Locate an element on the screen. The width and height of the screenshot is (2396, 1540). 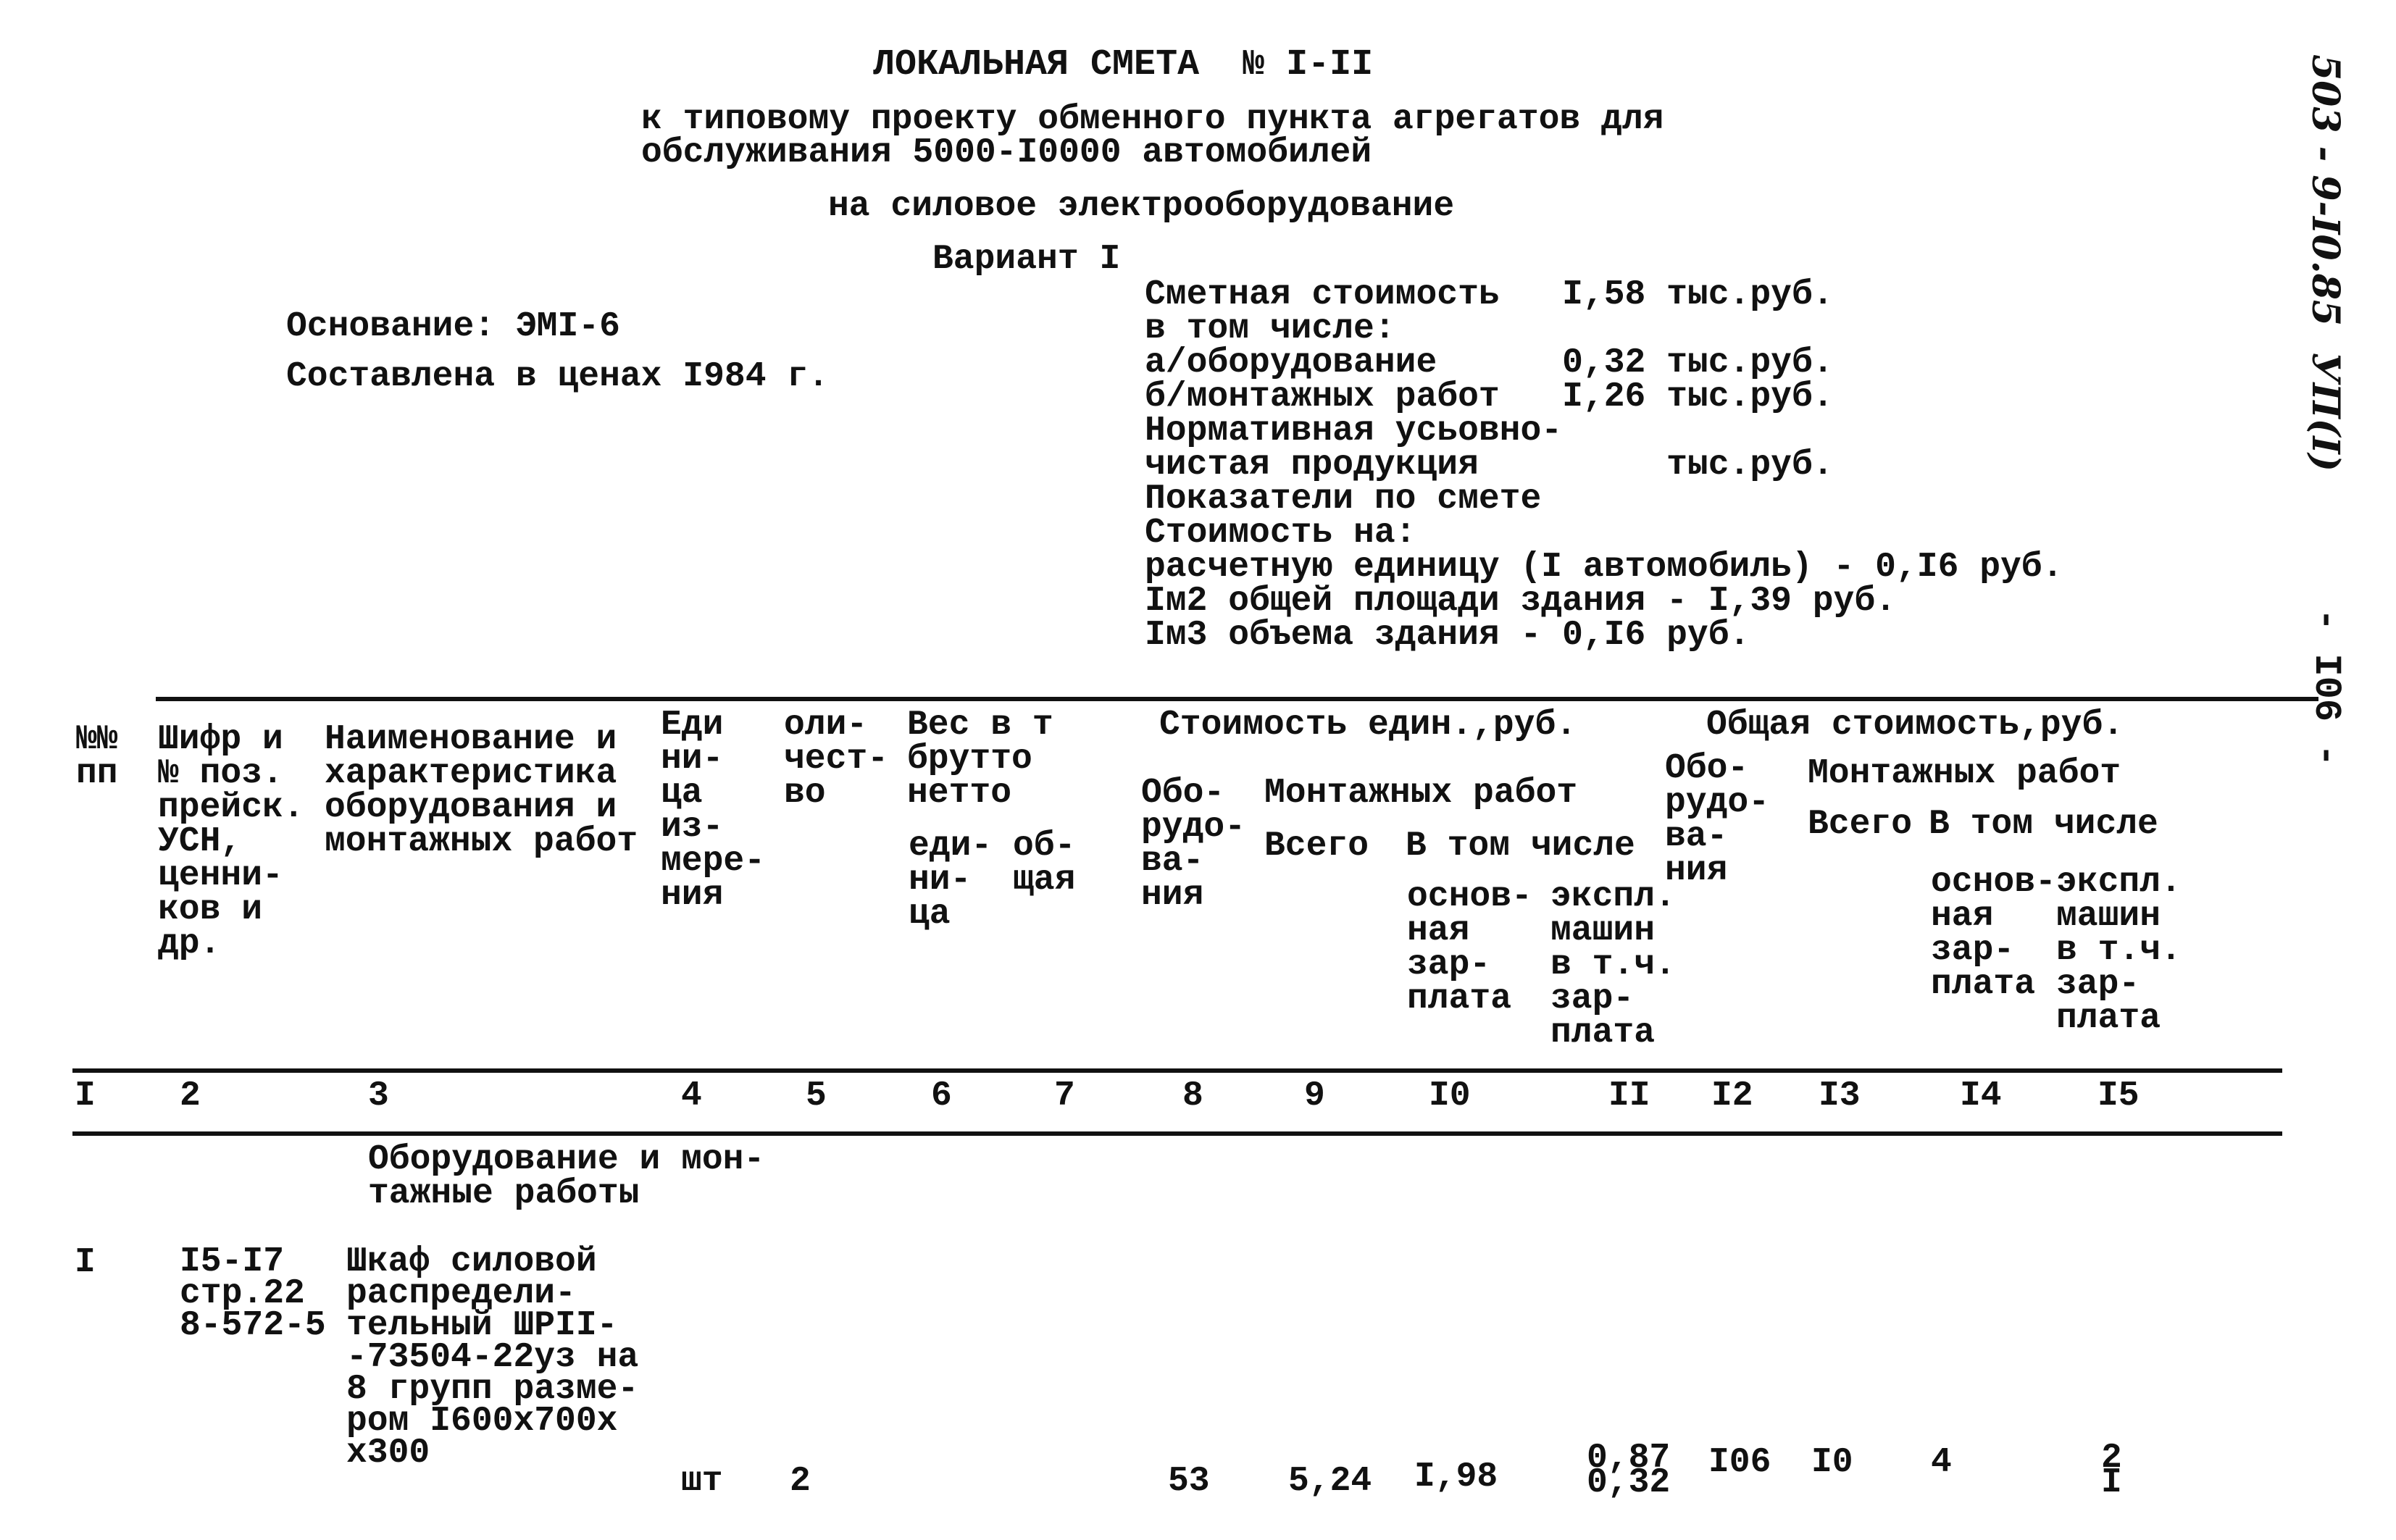
prices-line: Составлена в ценах I984 г. is located at coordinates (557, 376).